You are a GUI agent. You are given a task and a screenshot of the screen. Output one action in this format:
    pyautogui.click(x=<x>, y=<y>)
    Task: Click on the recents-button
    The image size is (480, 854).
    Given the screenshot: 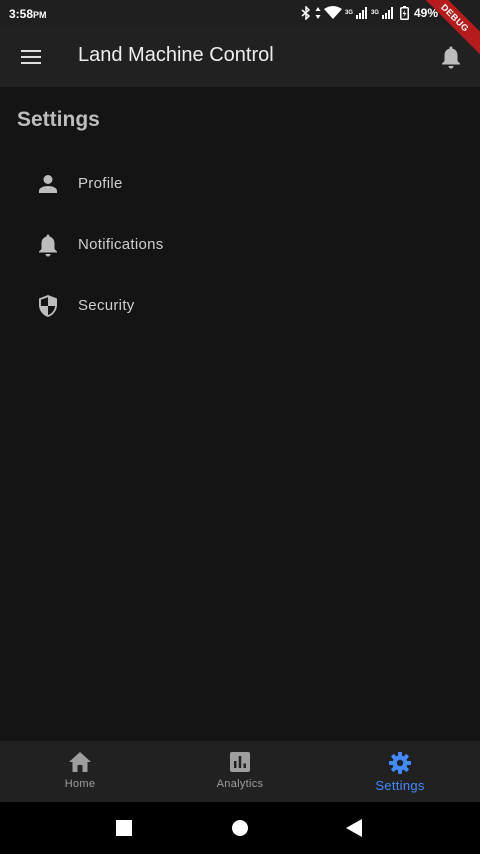 What is the action you would take?
    pyautogui.click(x=124, y=828)
    